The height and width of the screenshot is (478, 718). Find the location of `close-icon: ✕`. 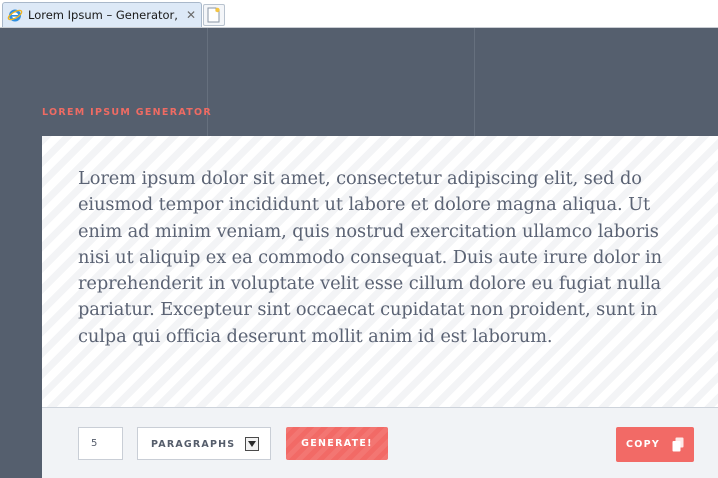

close-icon: ✕ is located at coordinates (191, 15).